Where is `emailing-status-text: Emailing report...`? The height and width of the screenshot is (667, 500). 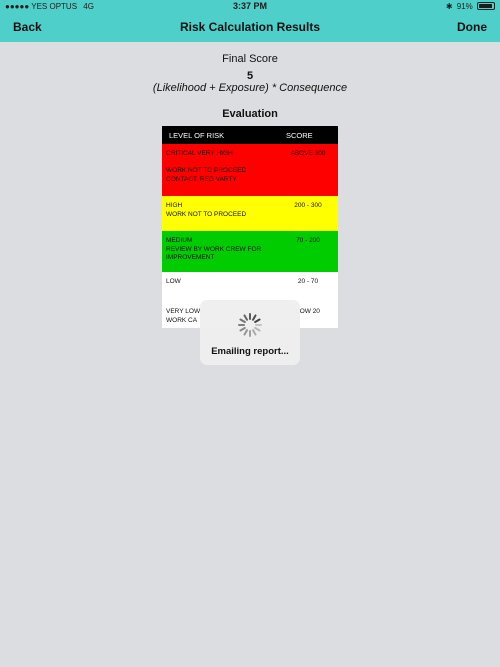
emailing-status-text: Emailing report... is located at coordinates (250, 351).